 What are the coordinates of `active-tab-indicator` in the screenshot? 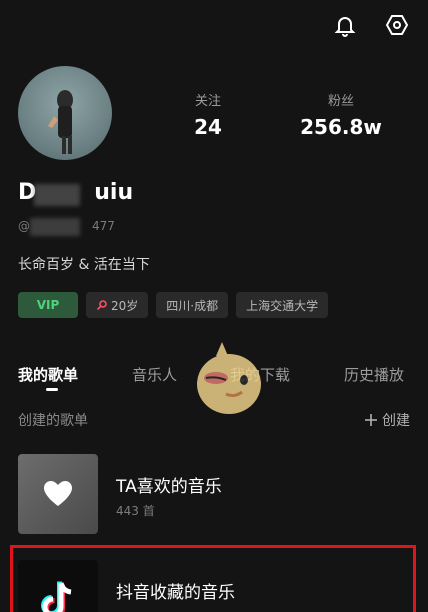 It's located at (52, 389).